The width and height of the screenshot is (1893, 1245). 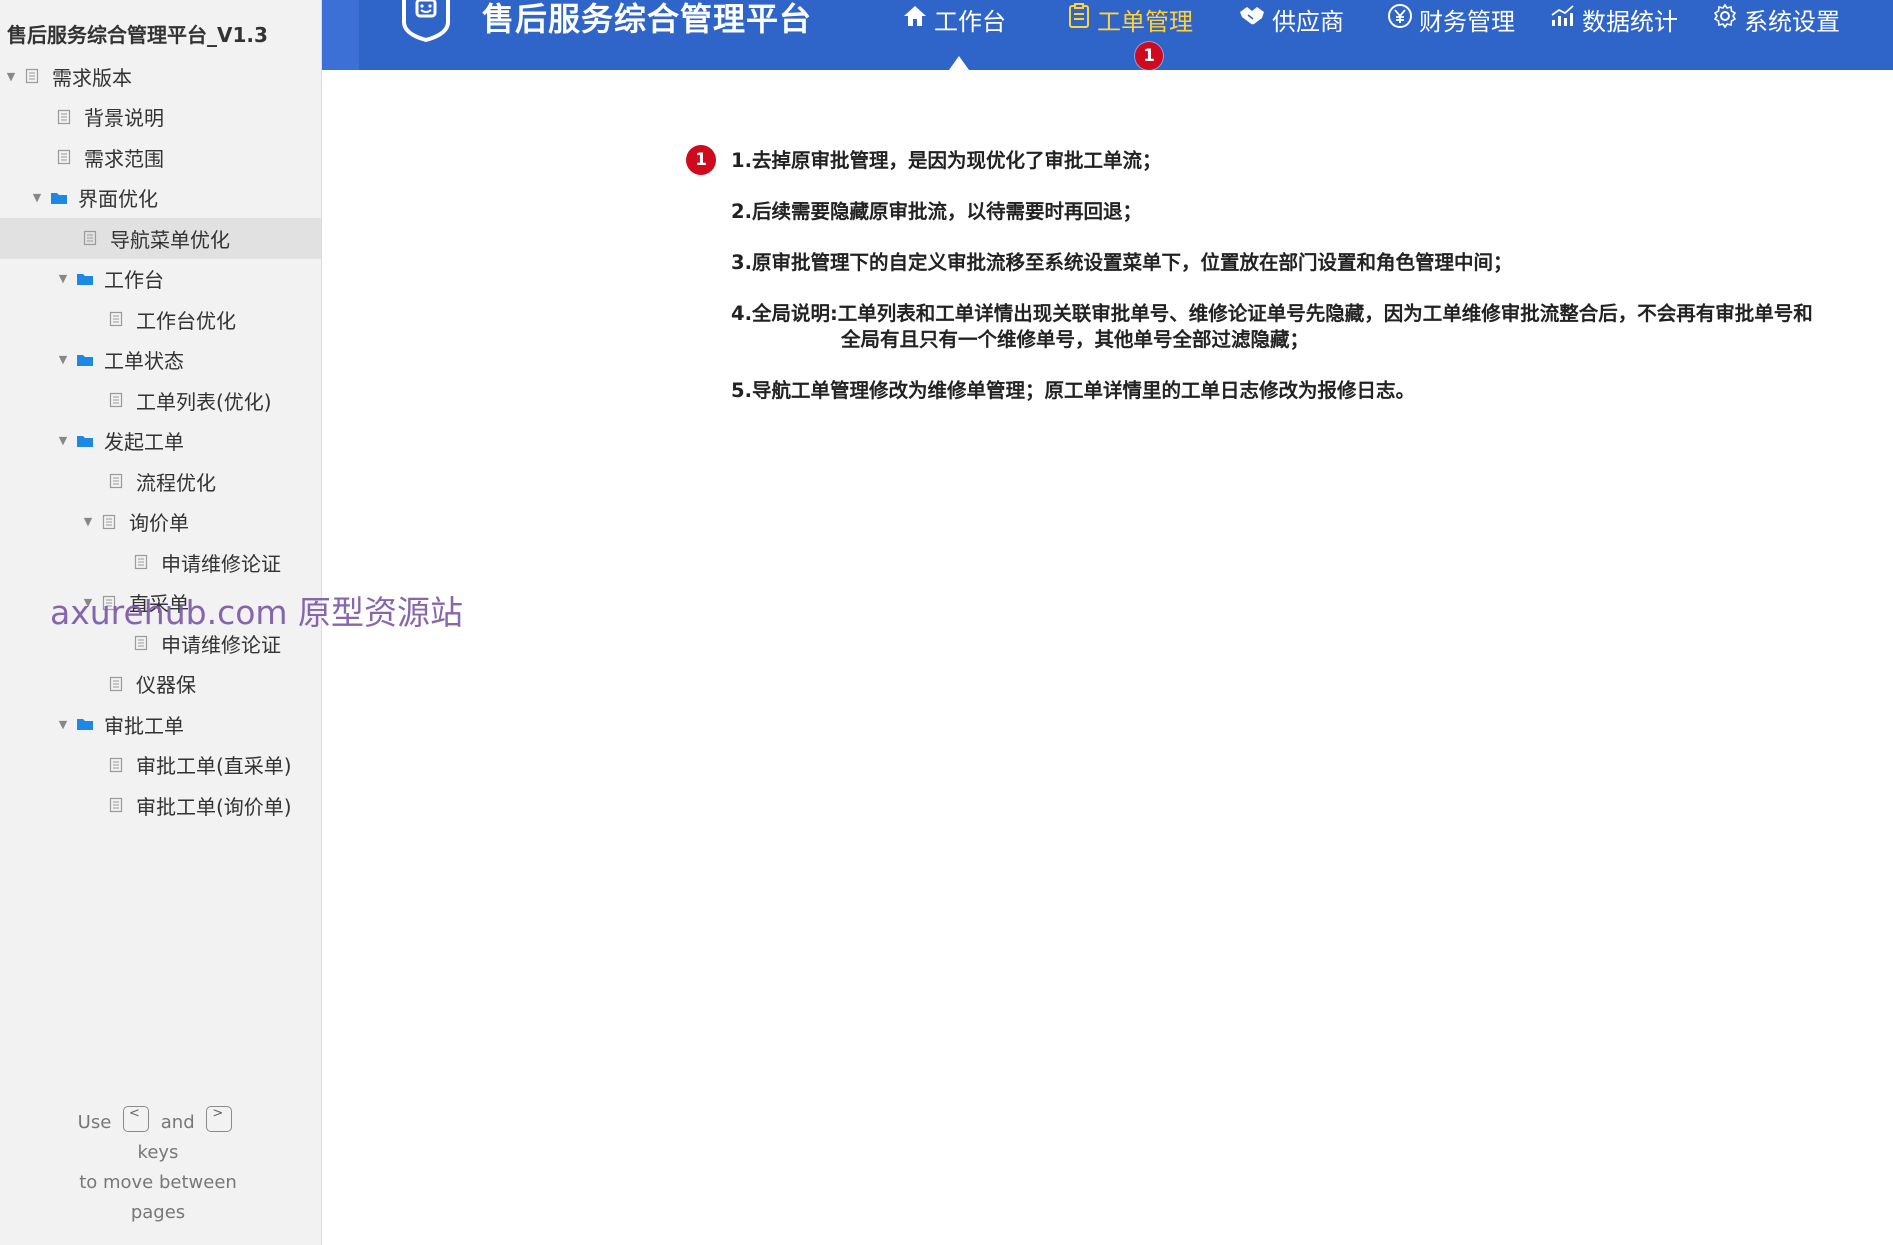 What do you see at coordinates (647, 19) in the screenshot?
I see `app-title: 售后服务综合管理平台` at bounding box center [647, 19].